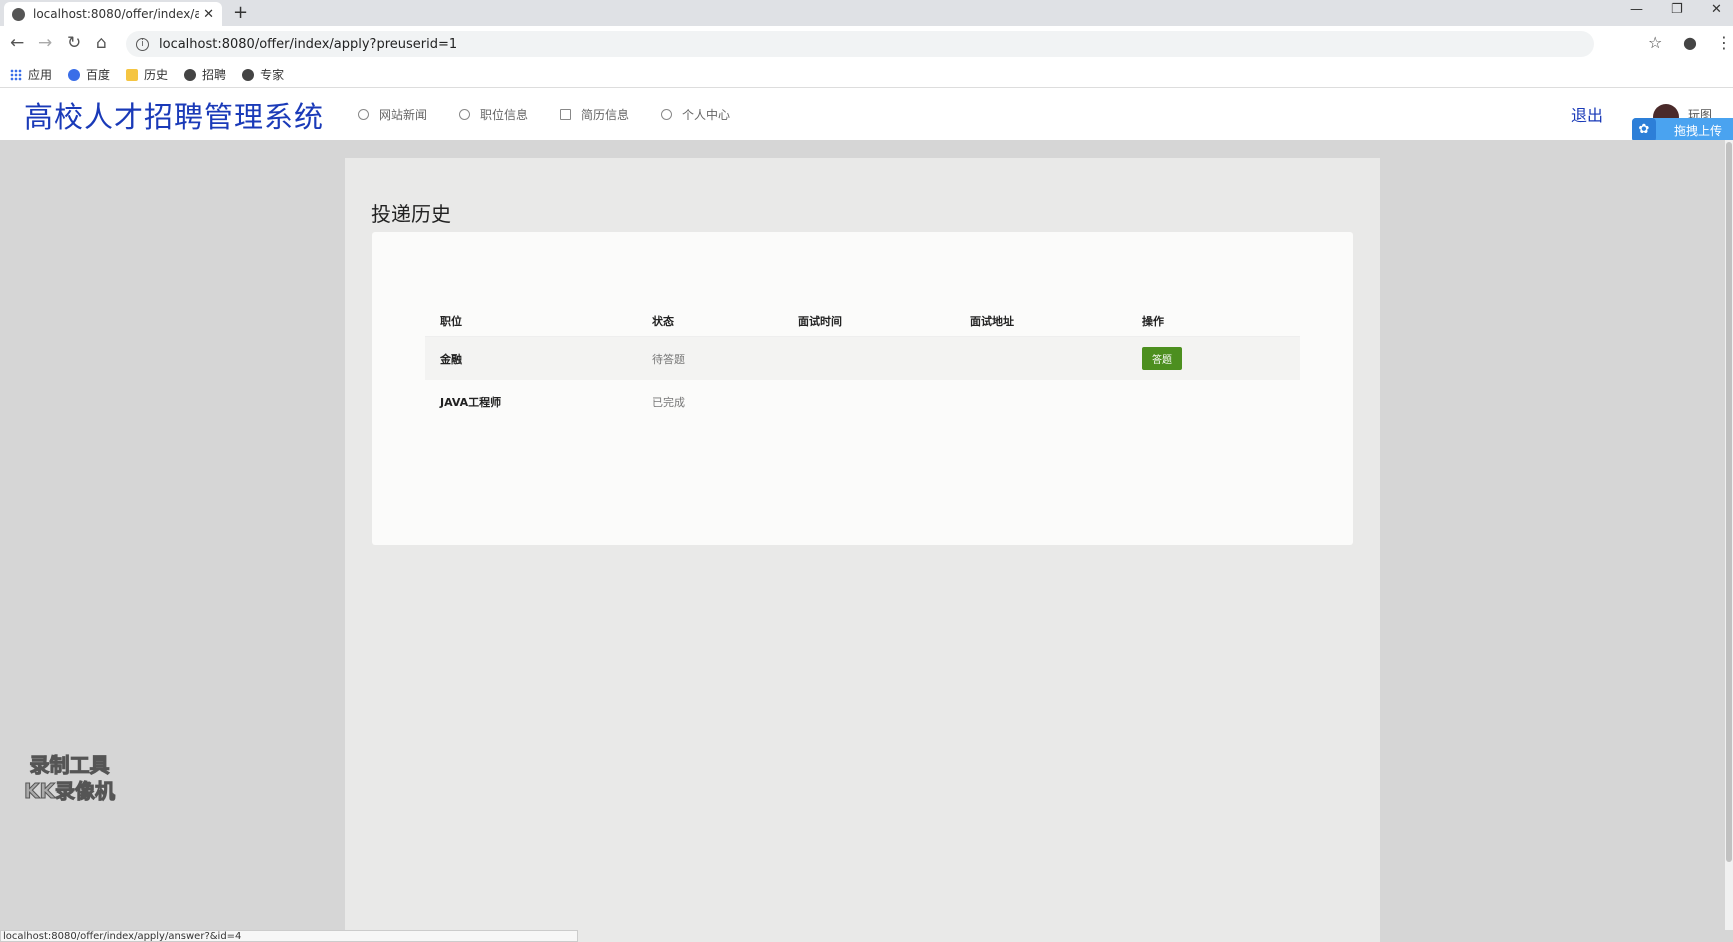  Describe the element at coordinates (17, 43) in the screenshot. I see `back-icon: ←` at that location.